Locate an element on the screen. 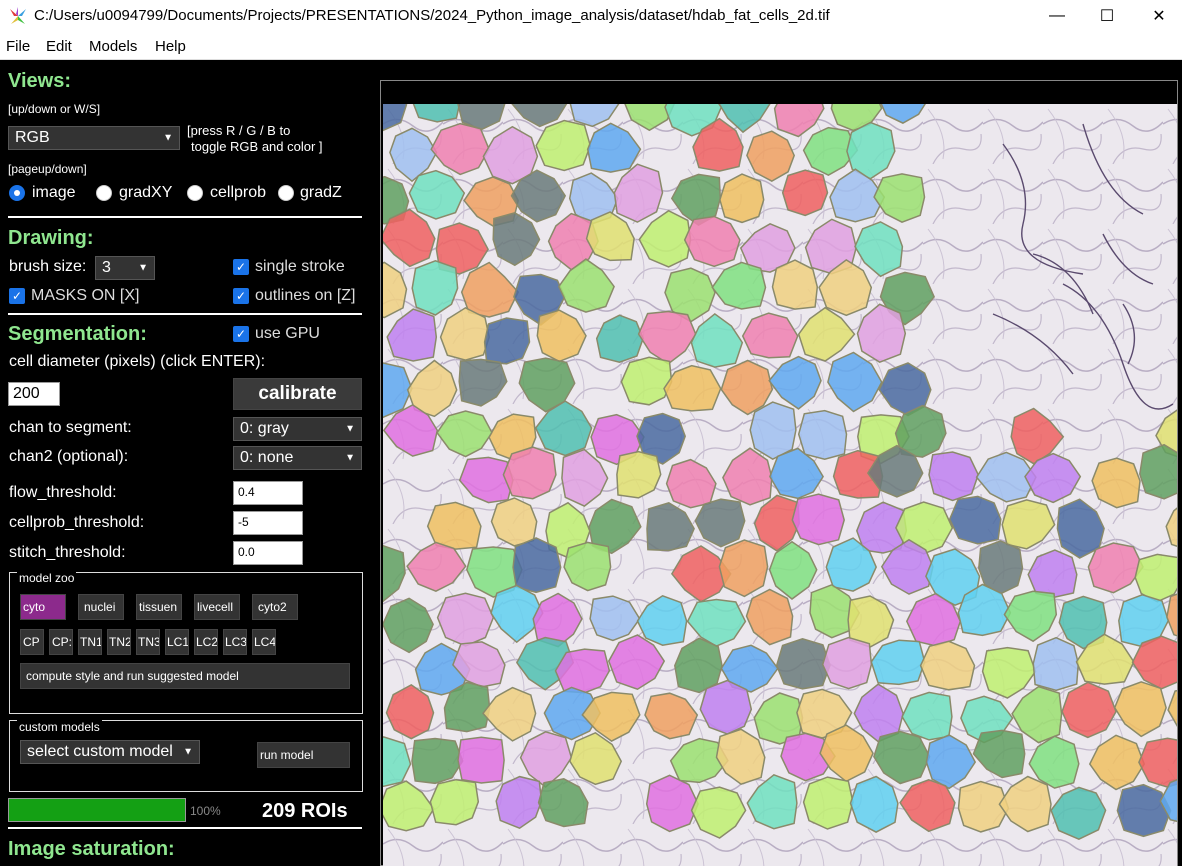 The width and height of the screenshot is (1182, 866). cellprob-threshold-label: cellprob_threshold: is located at coordinates (77, 522).